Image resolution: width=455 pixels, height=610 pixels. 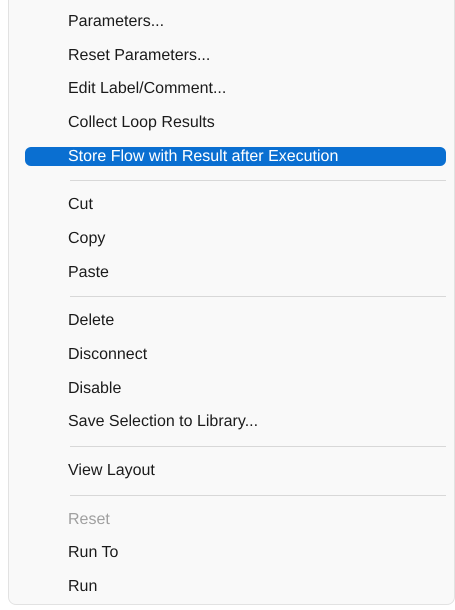 I want to click on menu-item: Paste, so click(x=235, y=272).